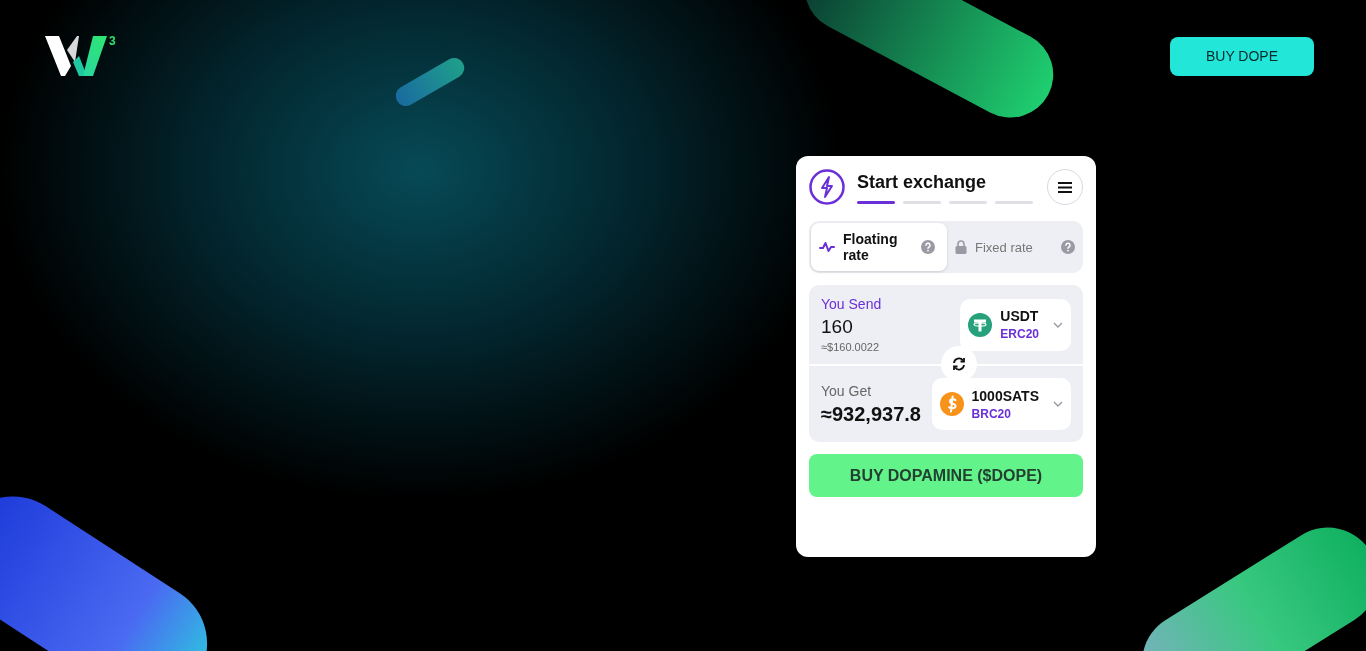 The image size is (1366, 651). I want to click on menu-icon, so click(1065, 187).